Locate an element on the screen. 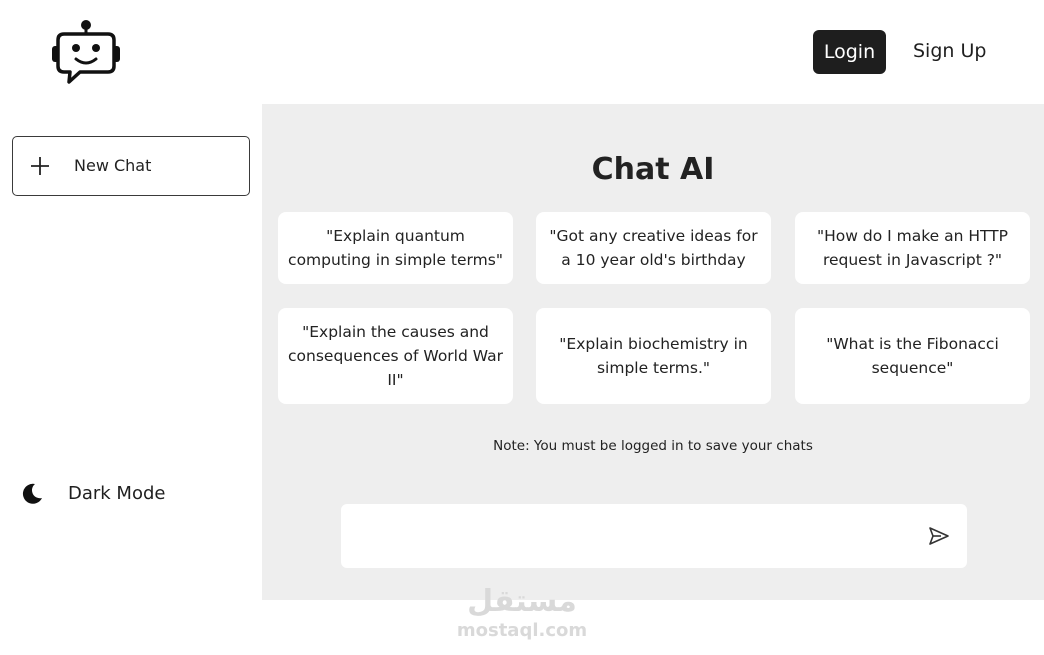 Image resolution: width=1044 pixels, height=655 pixels. moon-icon is located at coordinates (32, 494).